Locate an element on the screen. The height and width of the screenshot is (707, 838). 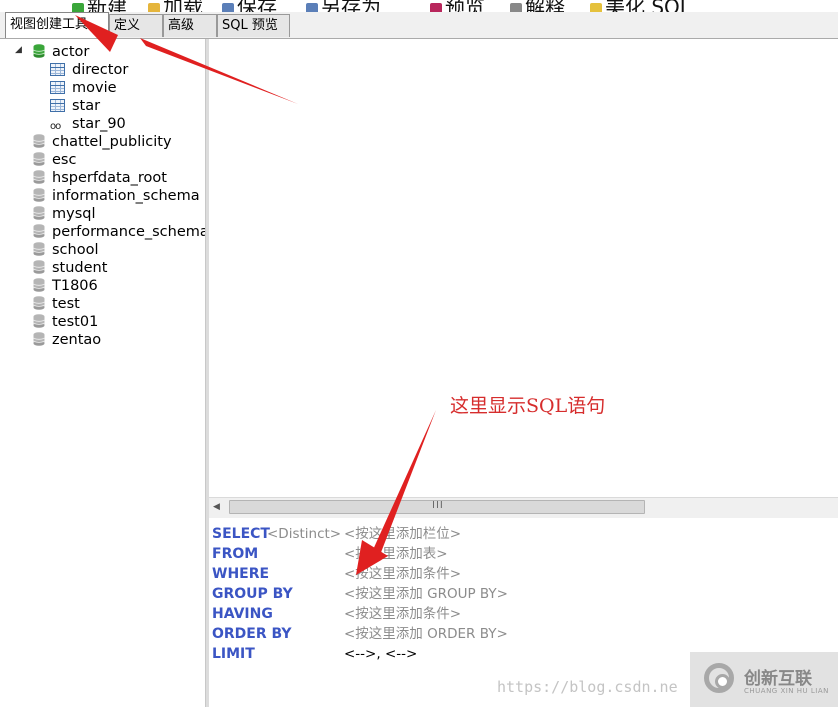
tree-db-item: test is located at coordinates (56, 304).